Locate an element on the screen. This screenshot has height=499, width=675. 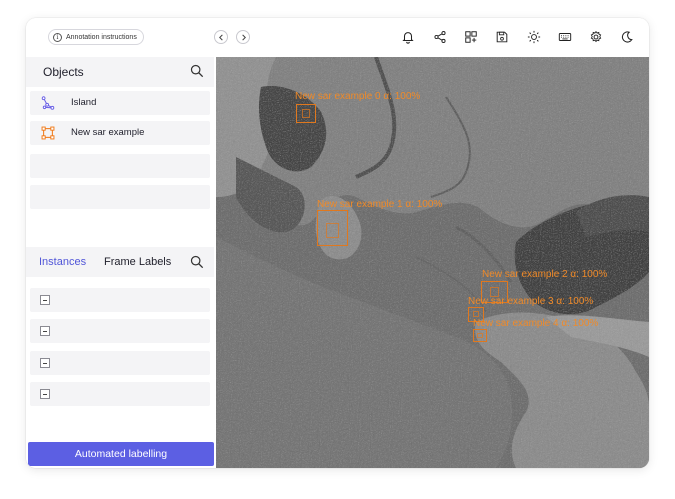
object-item-new-sar-example: New sar example is located at coordinates (120, 133).